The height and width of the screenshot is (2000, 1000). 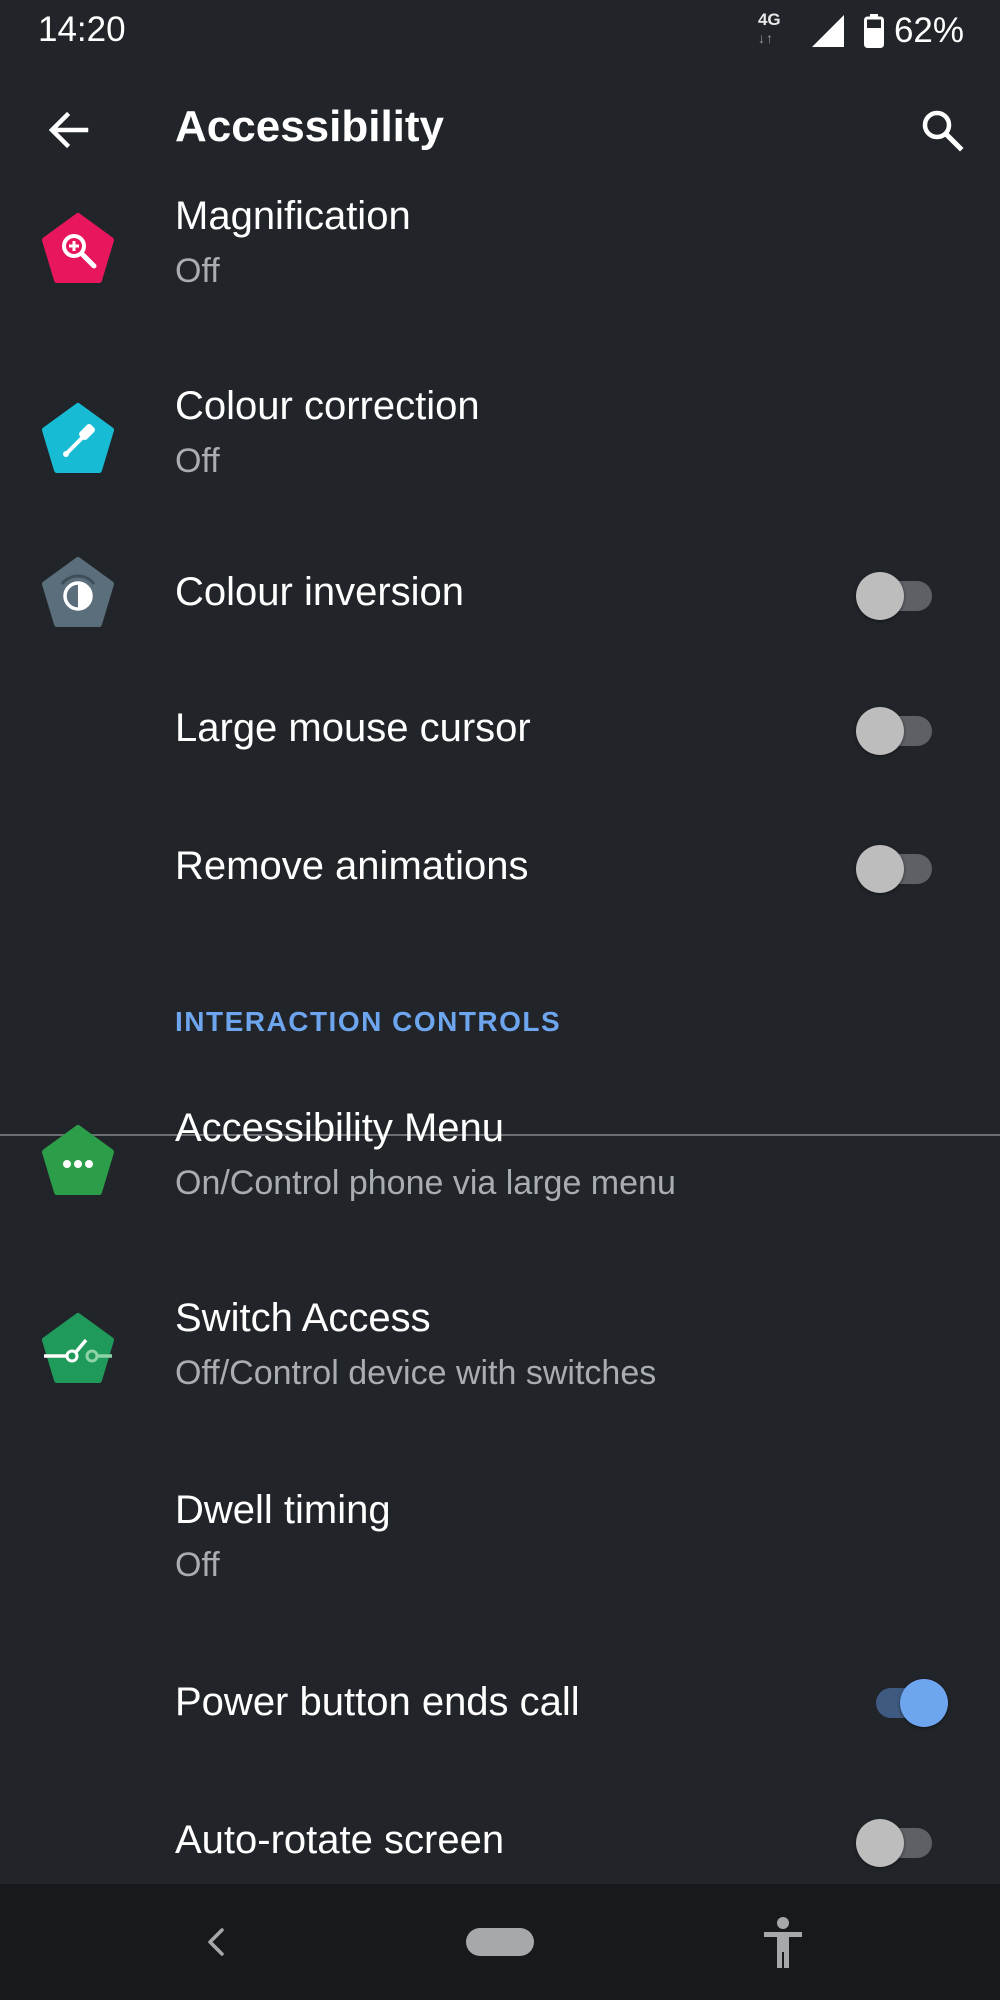 I want to click on network-activity-arrows: ↓↑, so click(x=765, y=38).